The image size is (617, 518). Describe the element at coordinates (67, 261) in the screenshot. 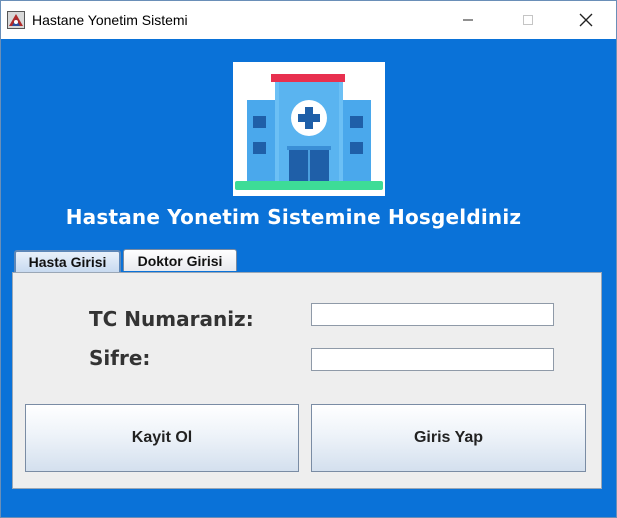

I see `tab-hasta-girisi: Hasta Girisi` at that location.